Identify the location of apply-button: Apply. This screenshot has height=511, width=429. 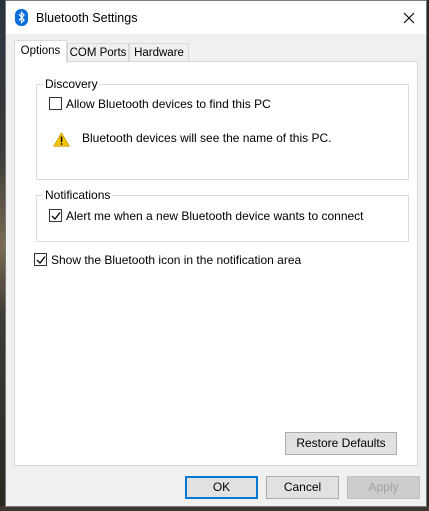
(383, 487).